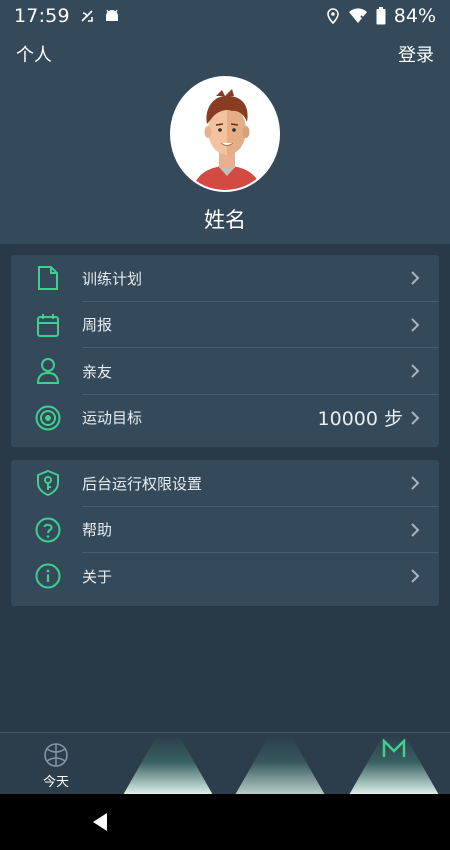 The image size is (450, 850). I want to click on status-bar: 17:59 84%, so click(225, 16).